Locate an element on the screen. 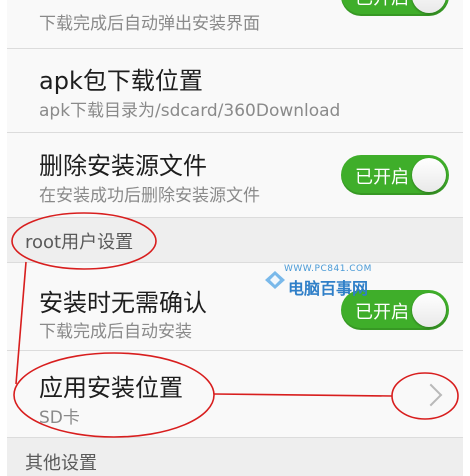 This screenshot has height=476, width=470. delete-source-toggle: 已开启 is located at coordinates (395, 175).